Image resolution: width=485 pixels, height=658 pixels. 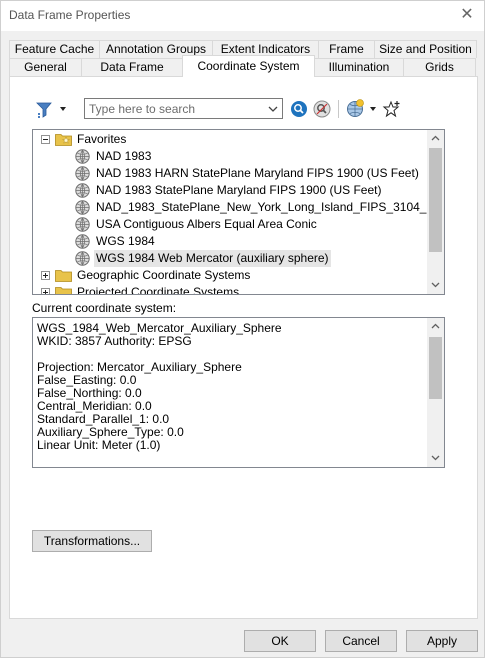 I want to click on tab-feature-cache: Feature Cache, so click(x=54, y=49).